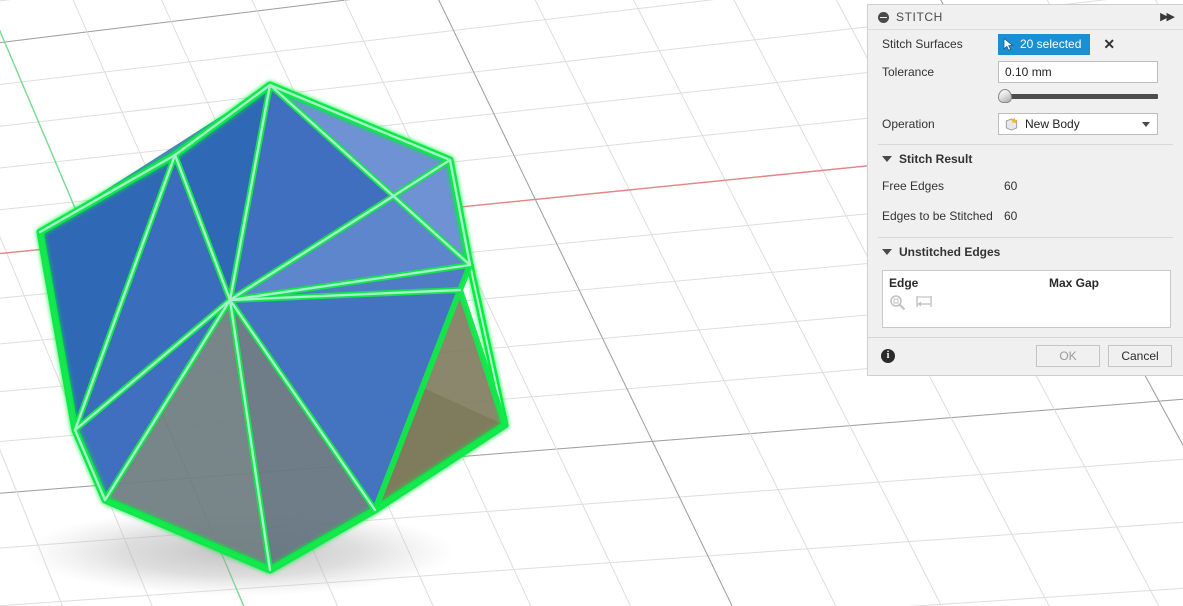  I want to click on free-edges-value: 60, so click(1011, 186).